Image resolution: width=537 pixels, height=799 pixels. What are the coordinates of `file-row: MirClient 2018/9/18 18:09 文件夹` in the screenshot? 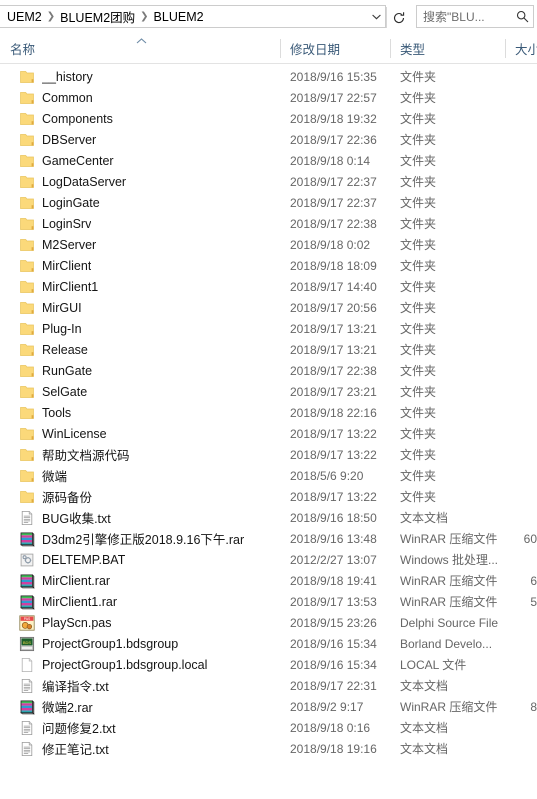 It's located at (268, 265).